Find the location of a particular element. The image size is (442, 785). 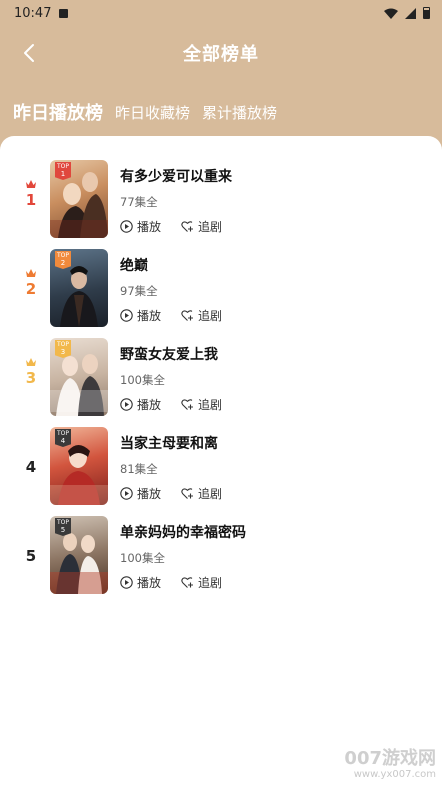

status-time: 10:47 is located at coordinates (33, 13).